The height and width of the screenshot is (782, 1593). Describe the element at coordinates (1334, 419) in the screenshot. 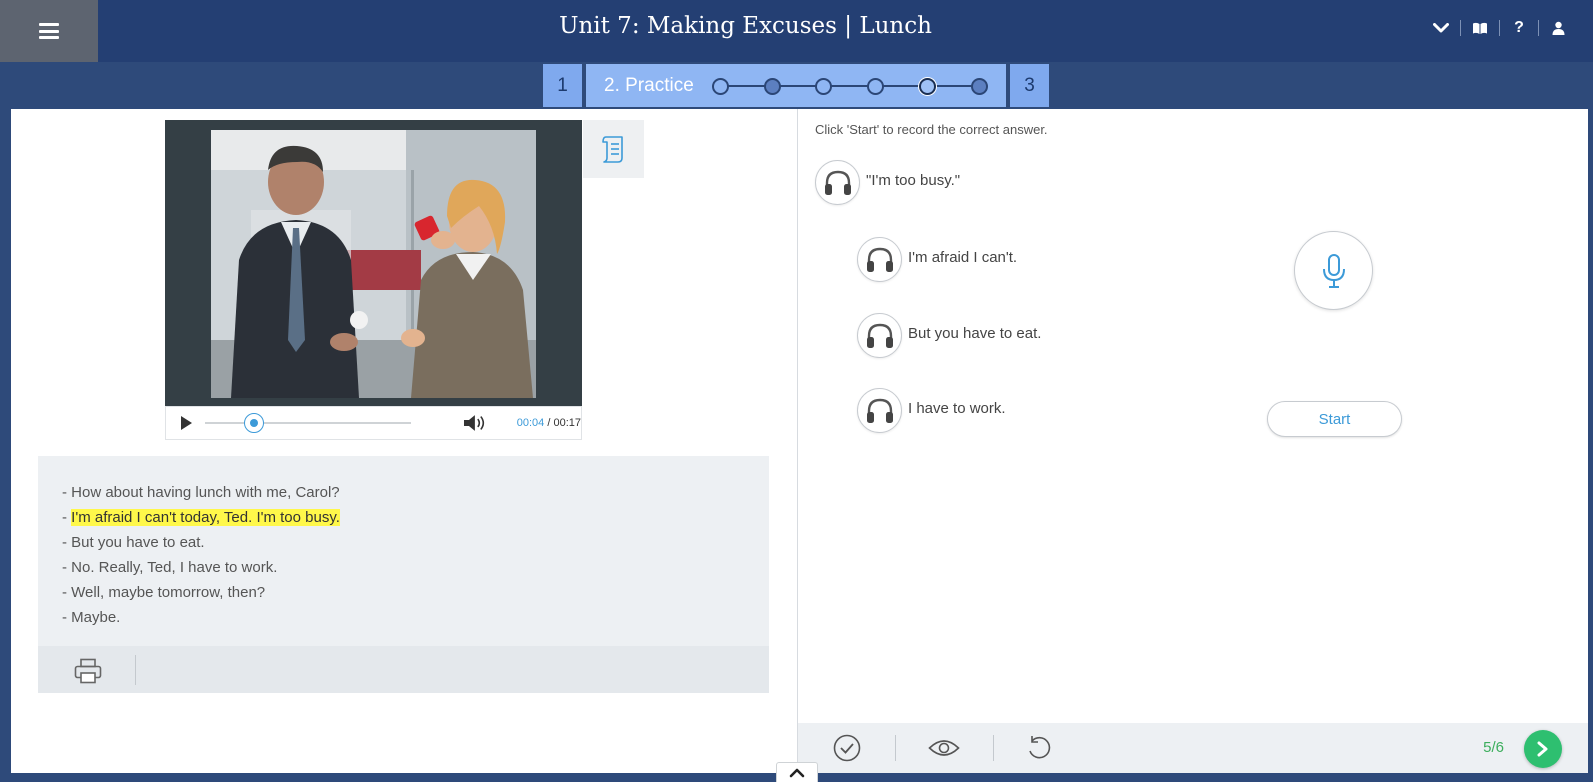

I see `start-button: Start` at that location.